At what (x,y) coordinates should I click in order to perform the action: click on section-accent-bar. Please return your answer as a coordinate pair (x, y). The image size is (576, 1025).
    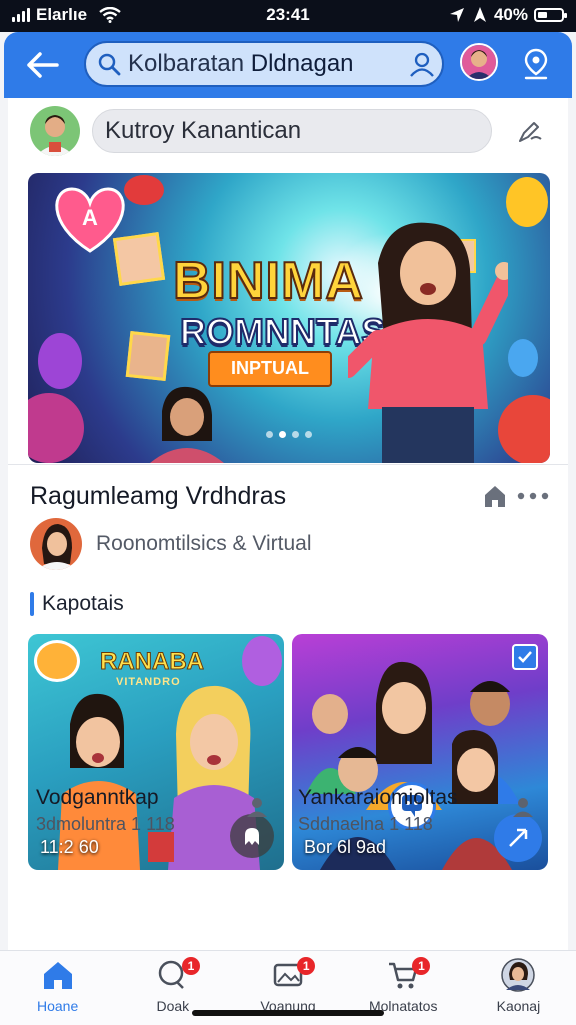
    Looking at the image, I should click on (32, 604).